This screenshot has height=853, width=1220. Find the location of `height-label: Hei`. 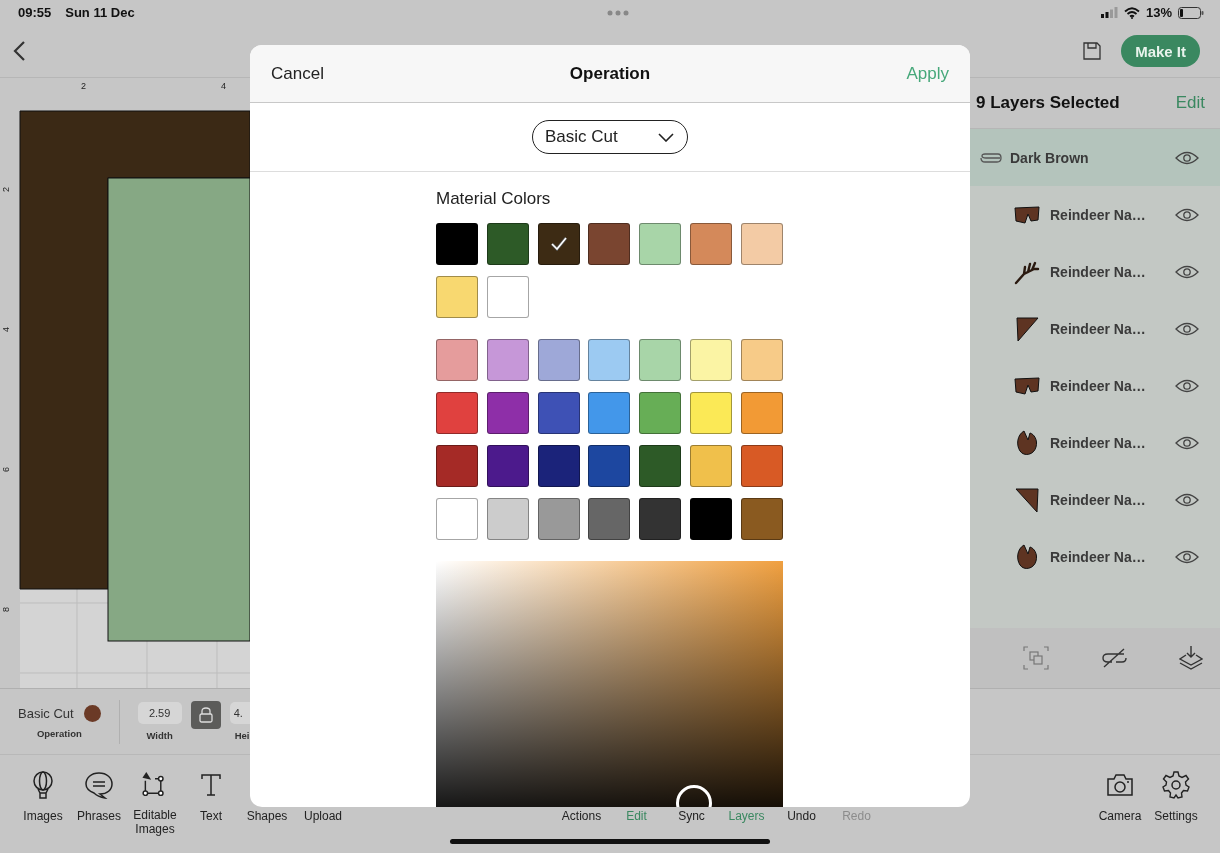

height-label: Hei is located at coordinates (241, 735).